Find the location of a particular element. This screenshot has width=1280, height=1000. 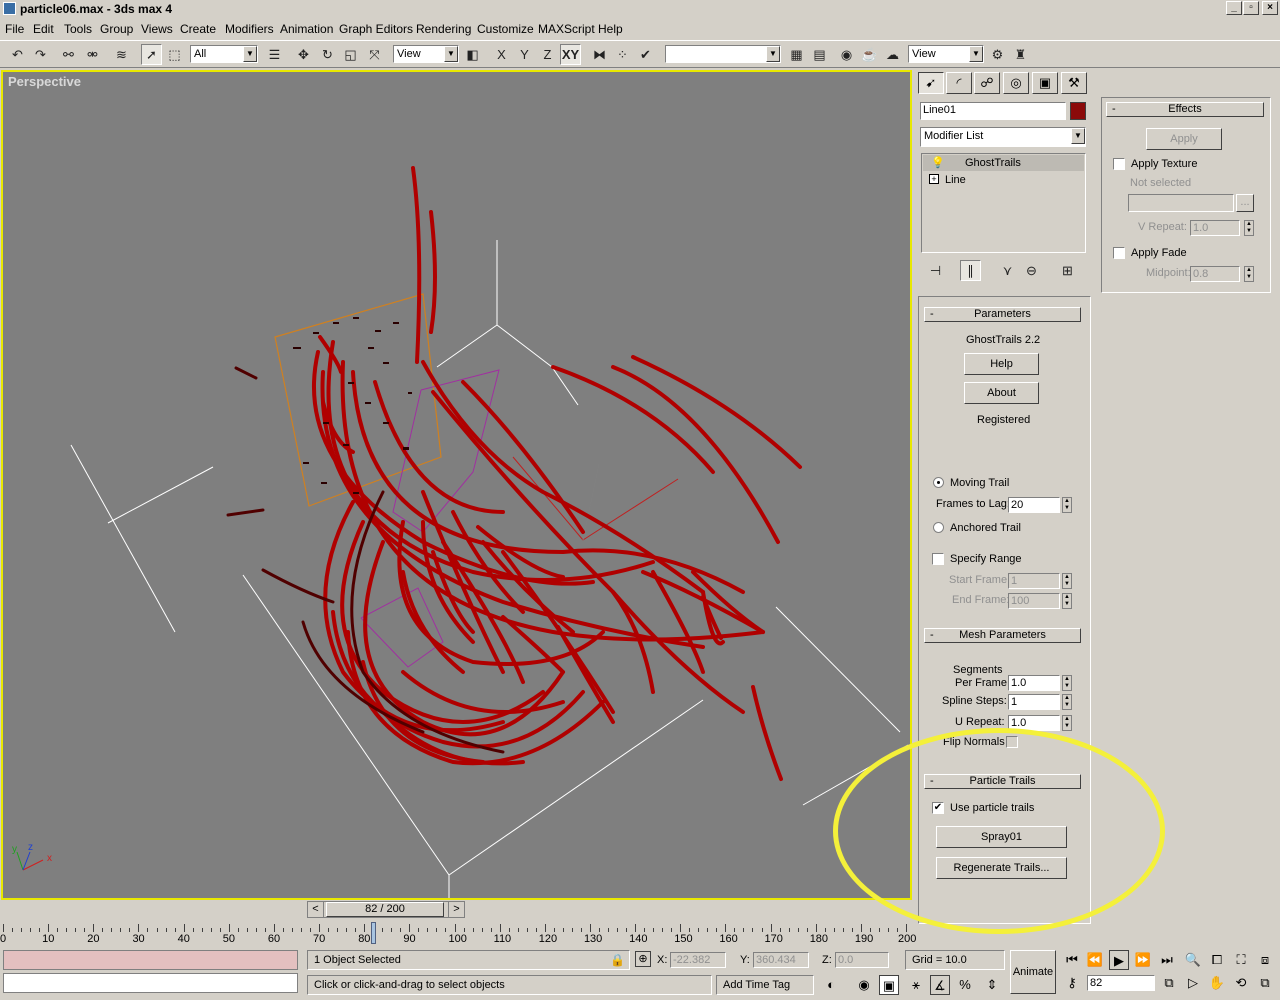

angle-snap-icon: ∡ is located at coordinates (940, 985).